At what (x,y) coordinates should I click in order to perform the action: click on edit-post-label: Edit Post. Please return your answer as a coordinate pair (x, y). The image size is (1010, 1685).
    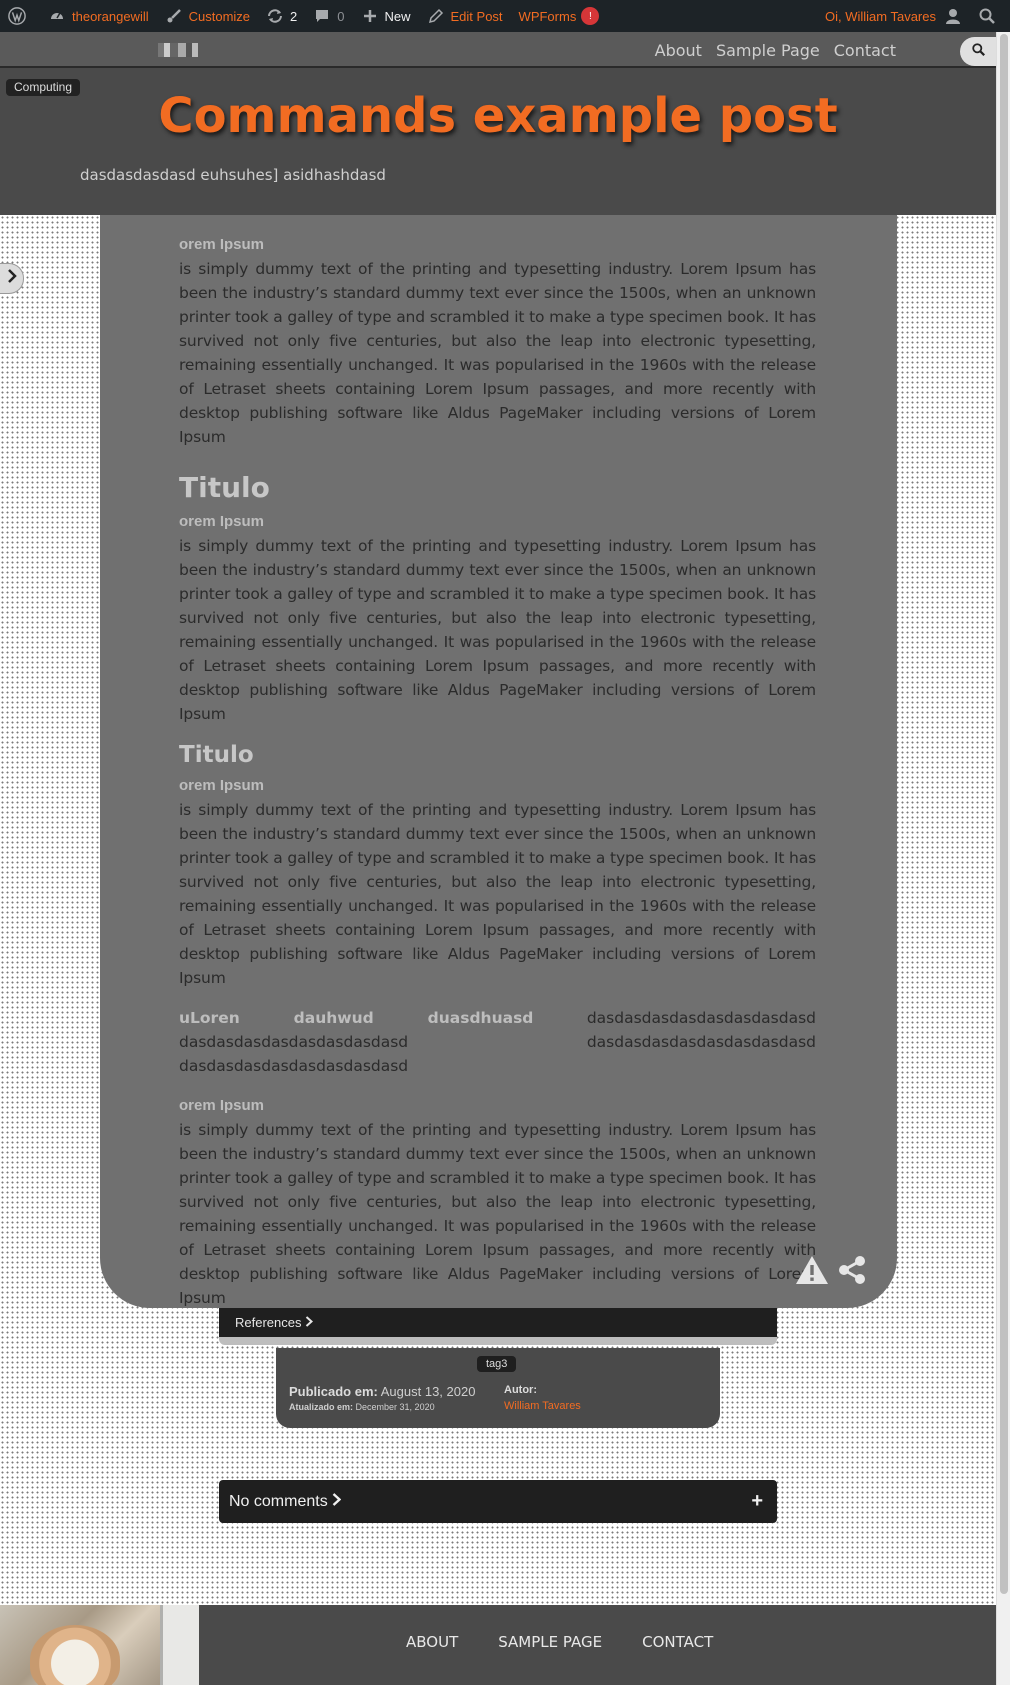
    Looking at the image, I should click on (476, 16).